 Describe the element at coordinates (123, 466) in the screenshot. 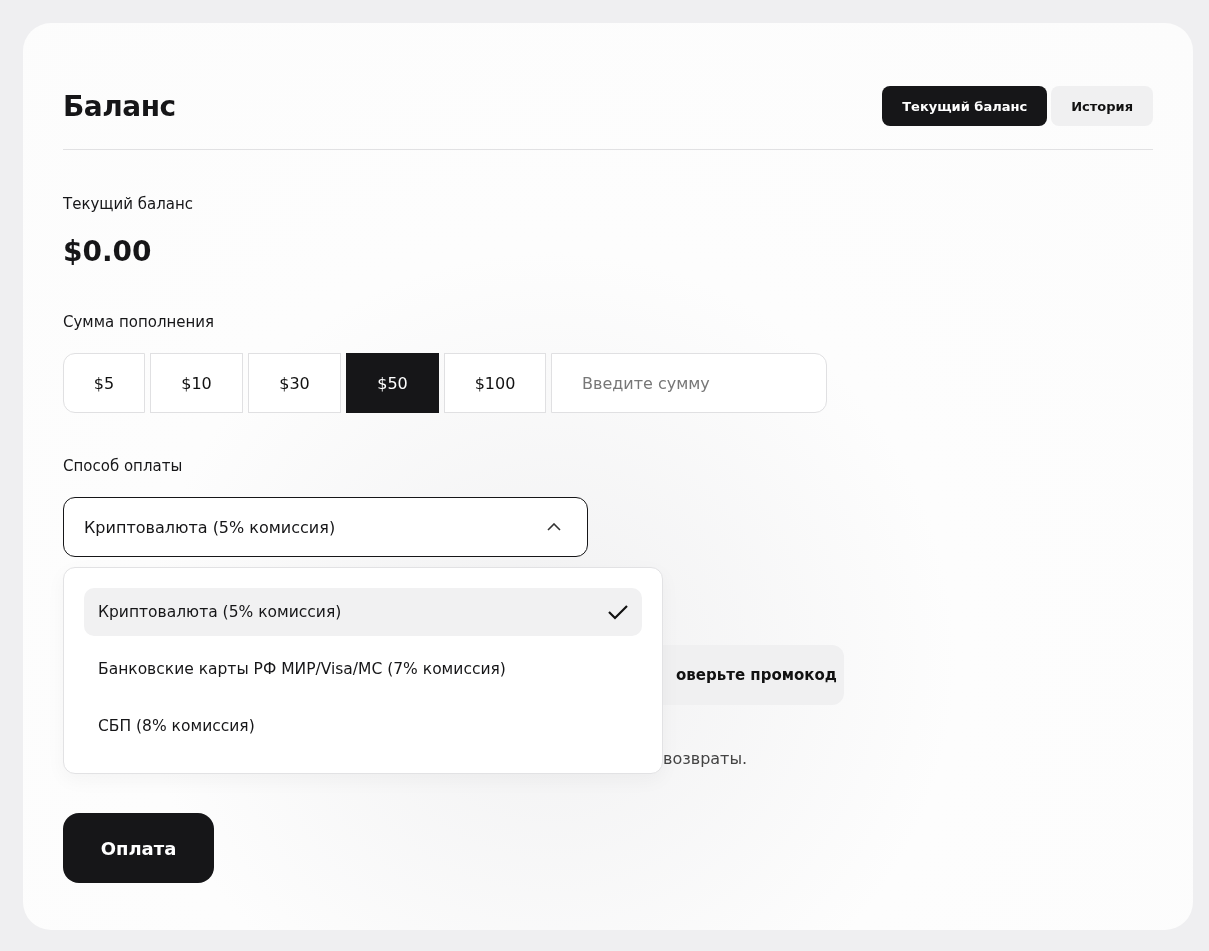

I see `payment-label: Способ оплаты` at that location.